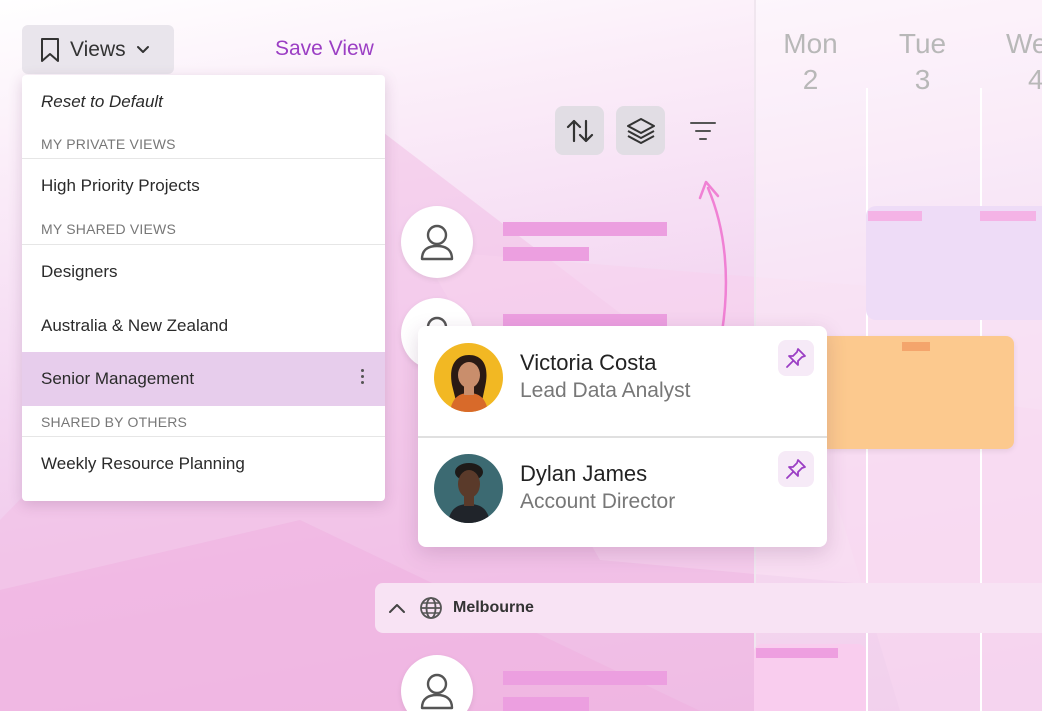  Describe the element at coordinates (493, 607) in the screenshot. I see `group-label: Melbourne` at that location.